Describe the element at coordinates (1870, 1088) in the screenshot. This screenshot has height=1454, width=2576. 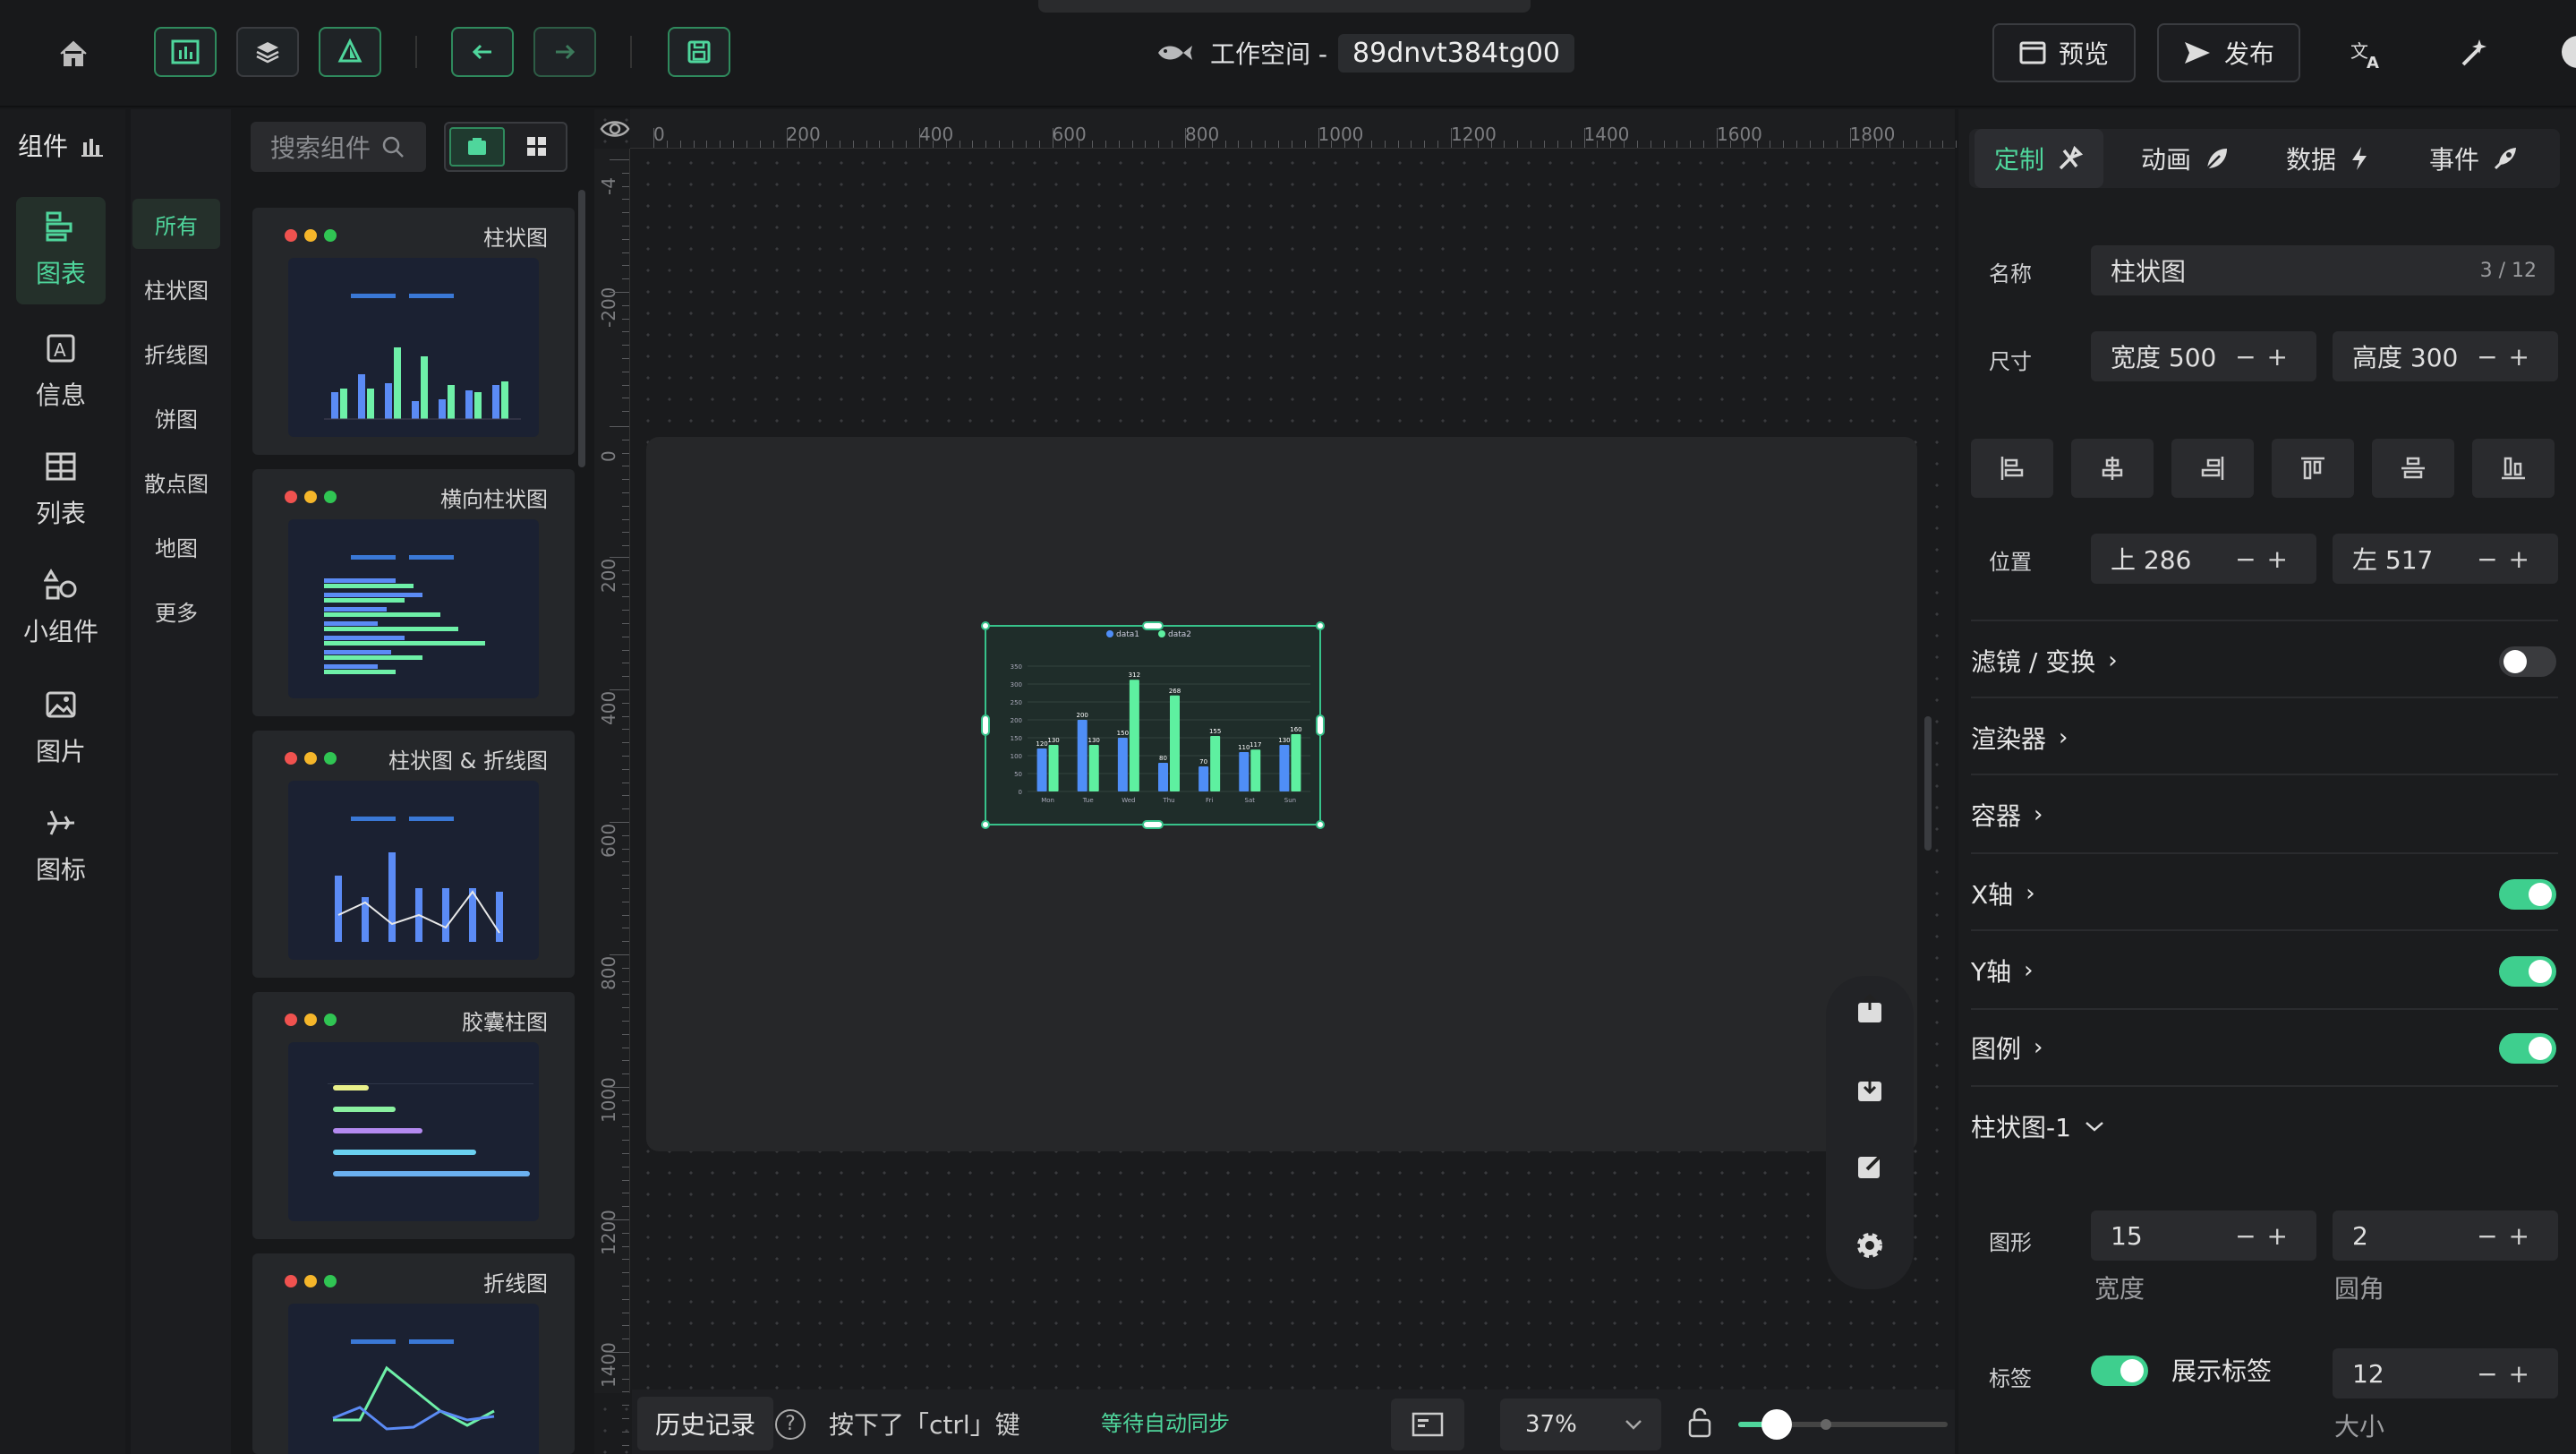
I see `import-icon` at that location.